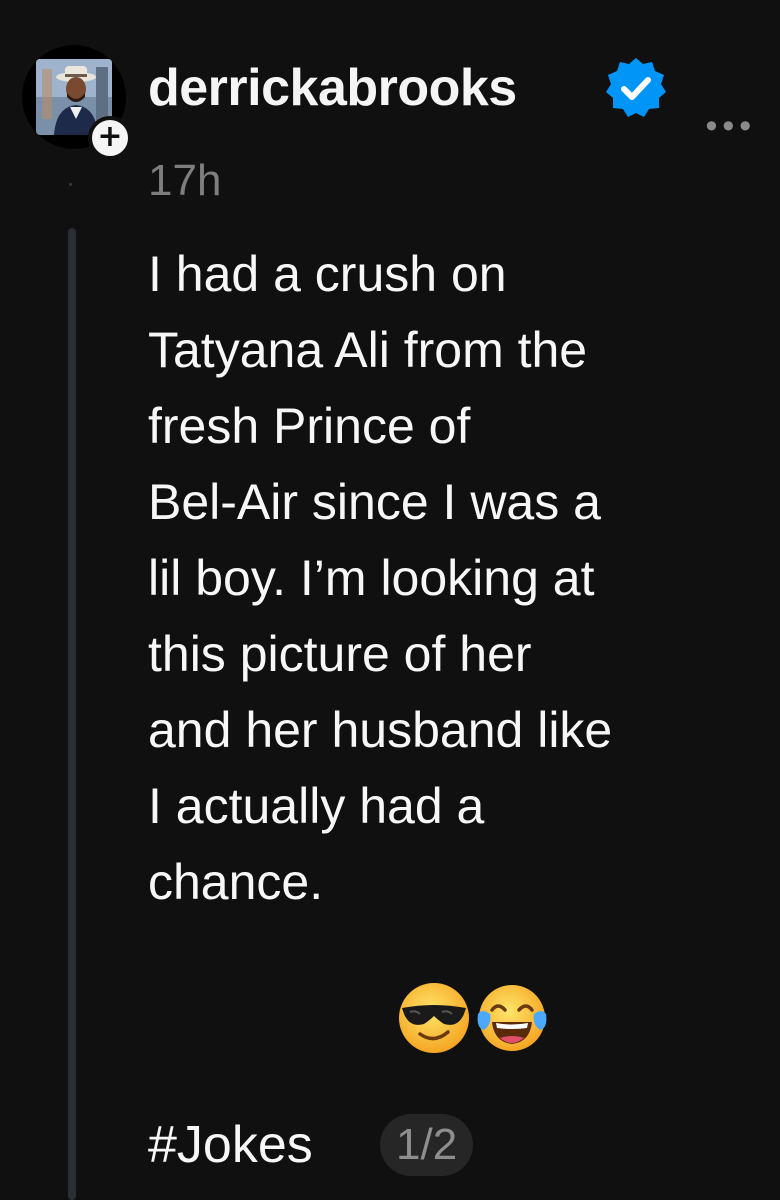 The image size is (780, 1200). I want to click on thread-line, so click(72, 714).